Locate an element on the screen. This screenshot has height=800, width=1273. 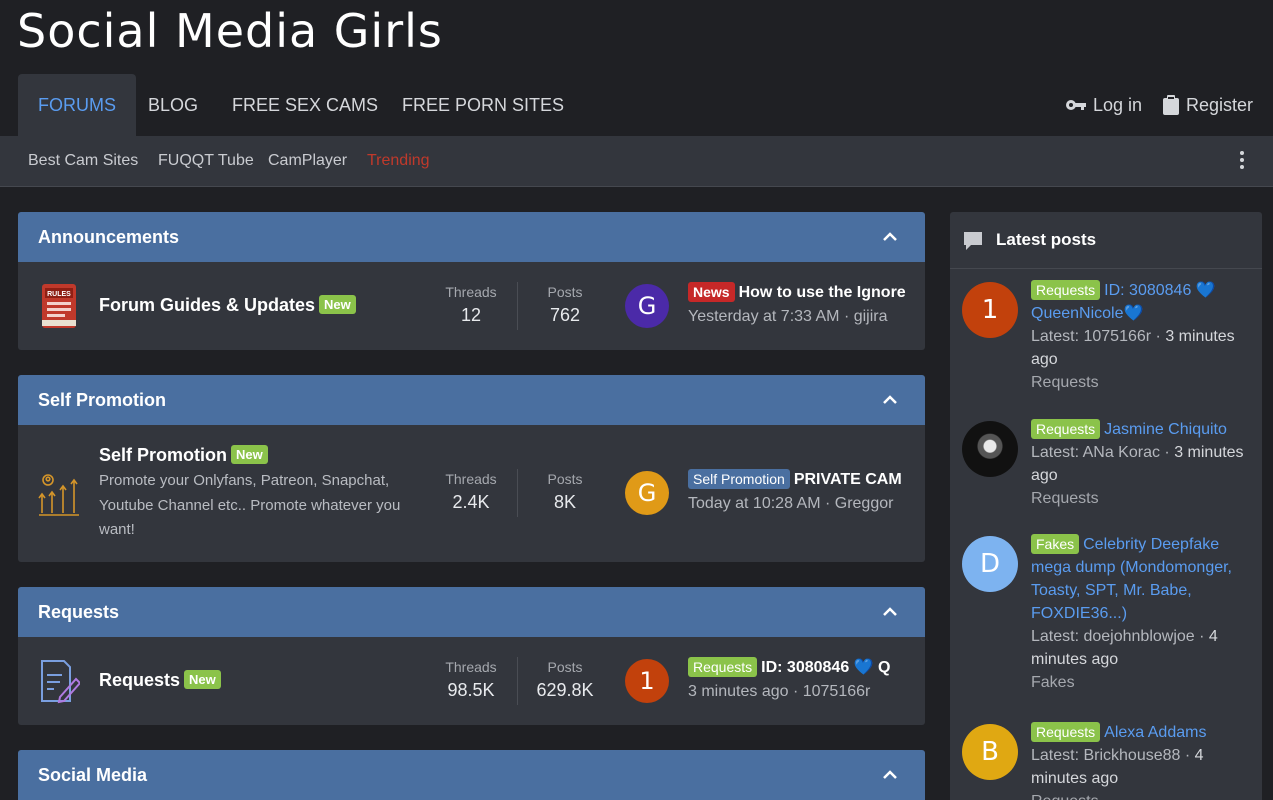
document-edit-icon is located at coordinates (60, 682).